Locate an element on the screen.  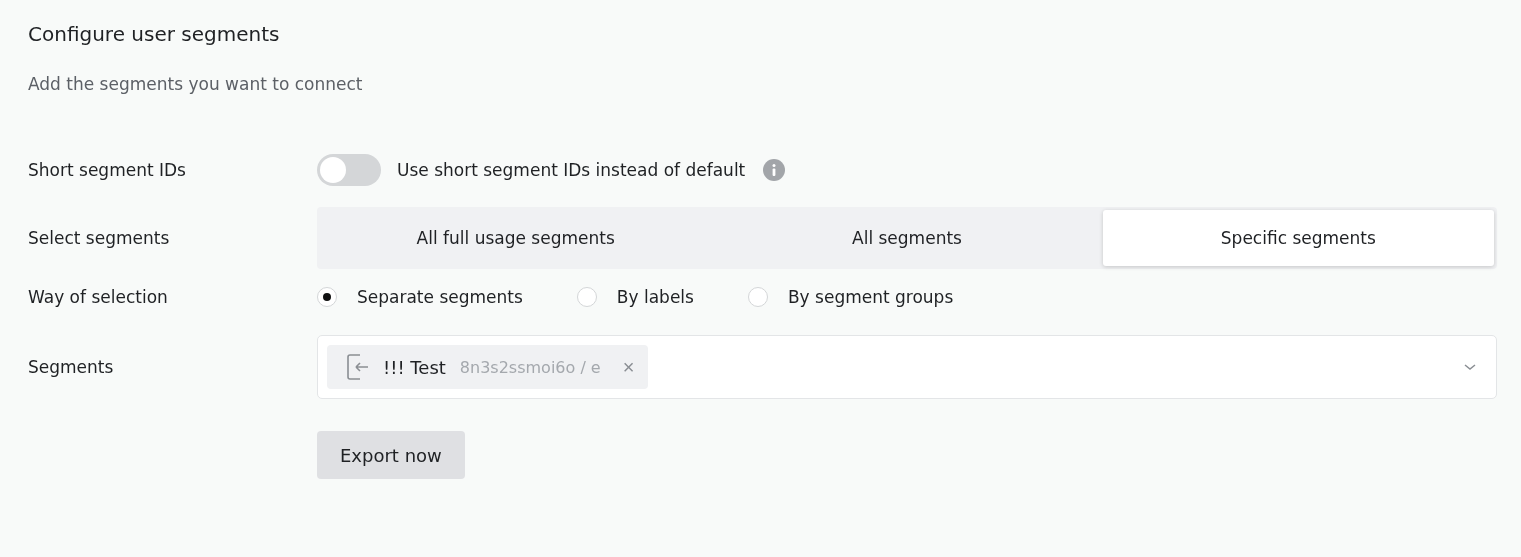
segments-select: !!! Test 8n3s2ssmoi6o / e × is located at coordinates (907, 367).